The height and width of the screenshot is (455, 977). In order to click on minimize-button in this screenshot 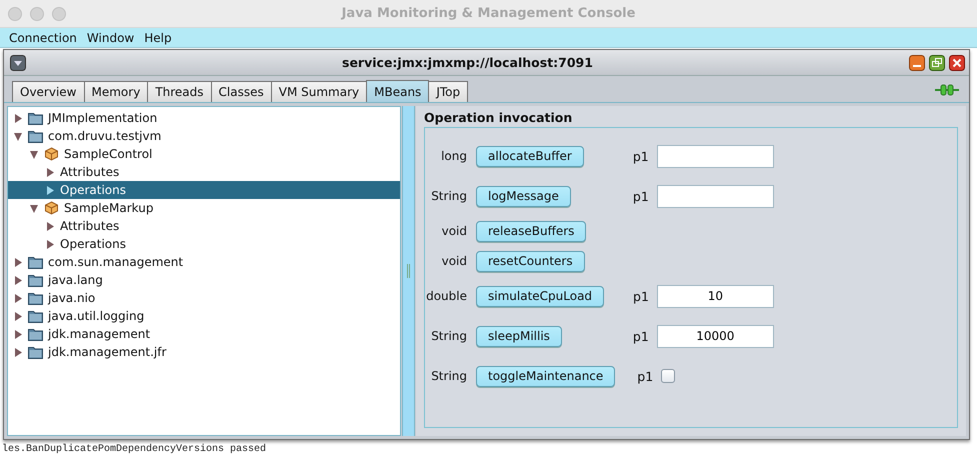, I will do `click(917, 62)`.